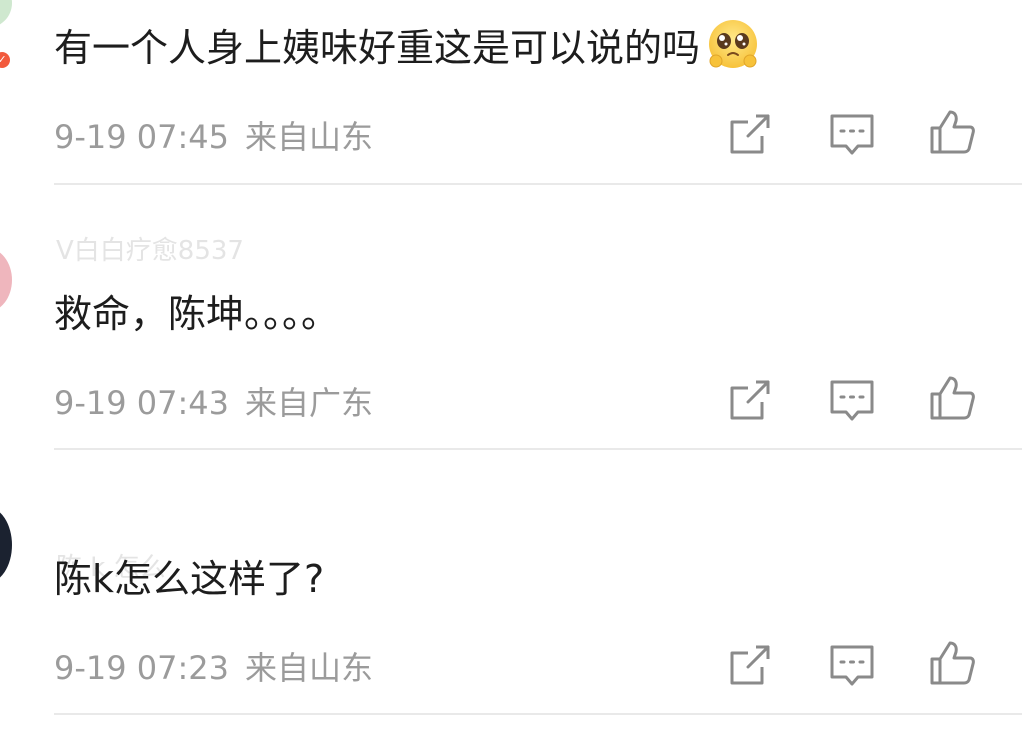 The height and width of the screenshot is (733, 1022). Describe the element at coordinates (5, 60) in the screenshot. I see `verified-badge-icon: ✓` at that location.